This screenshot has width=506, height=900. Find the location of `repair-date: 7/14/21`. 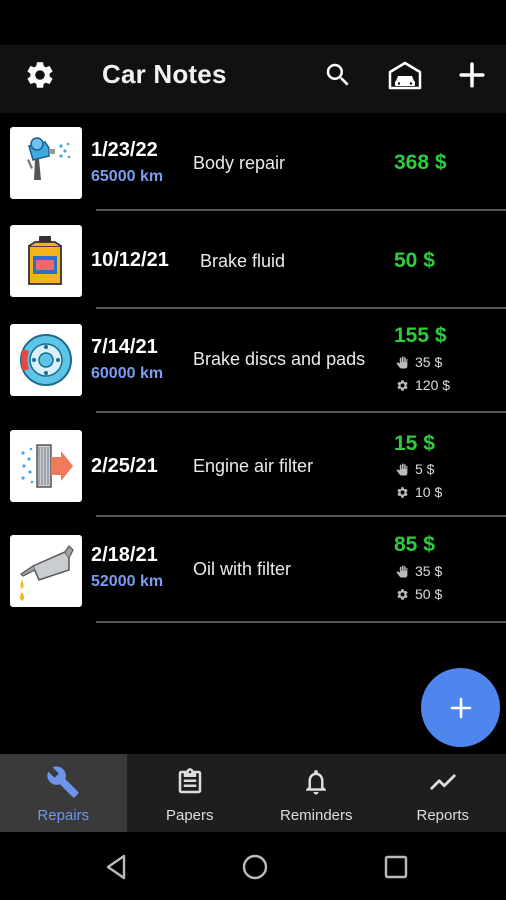

repair-date: 7/14/21 is located at coordinates (124, 347).